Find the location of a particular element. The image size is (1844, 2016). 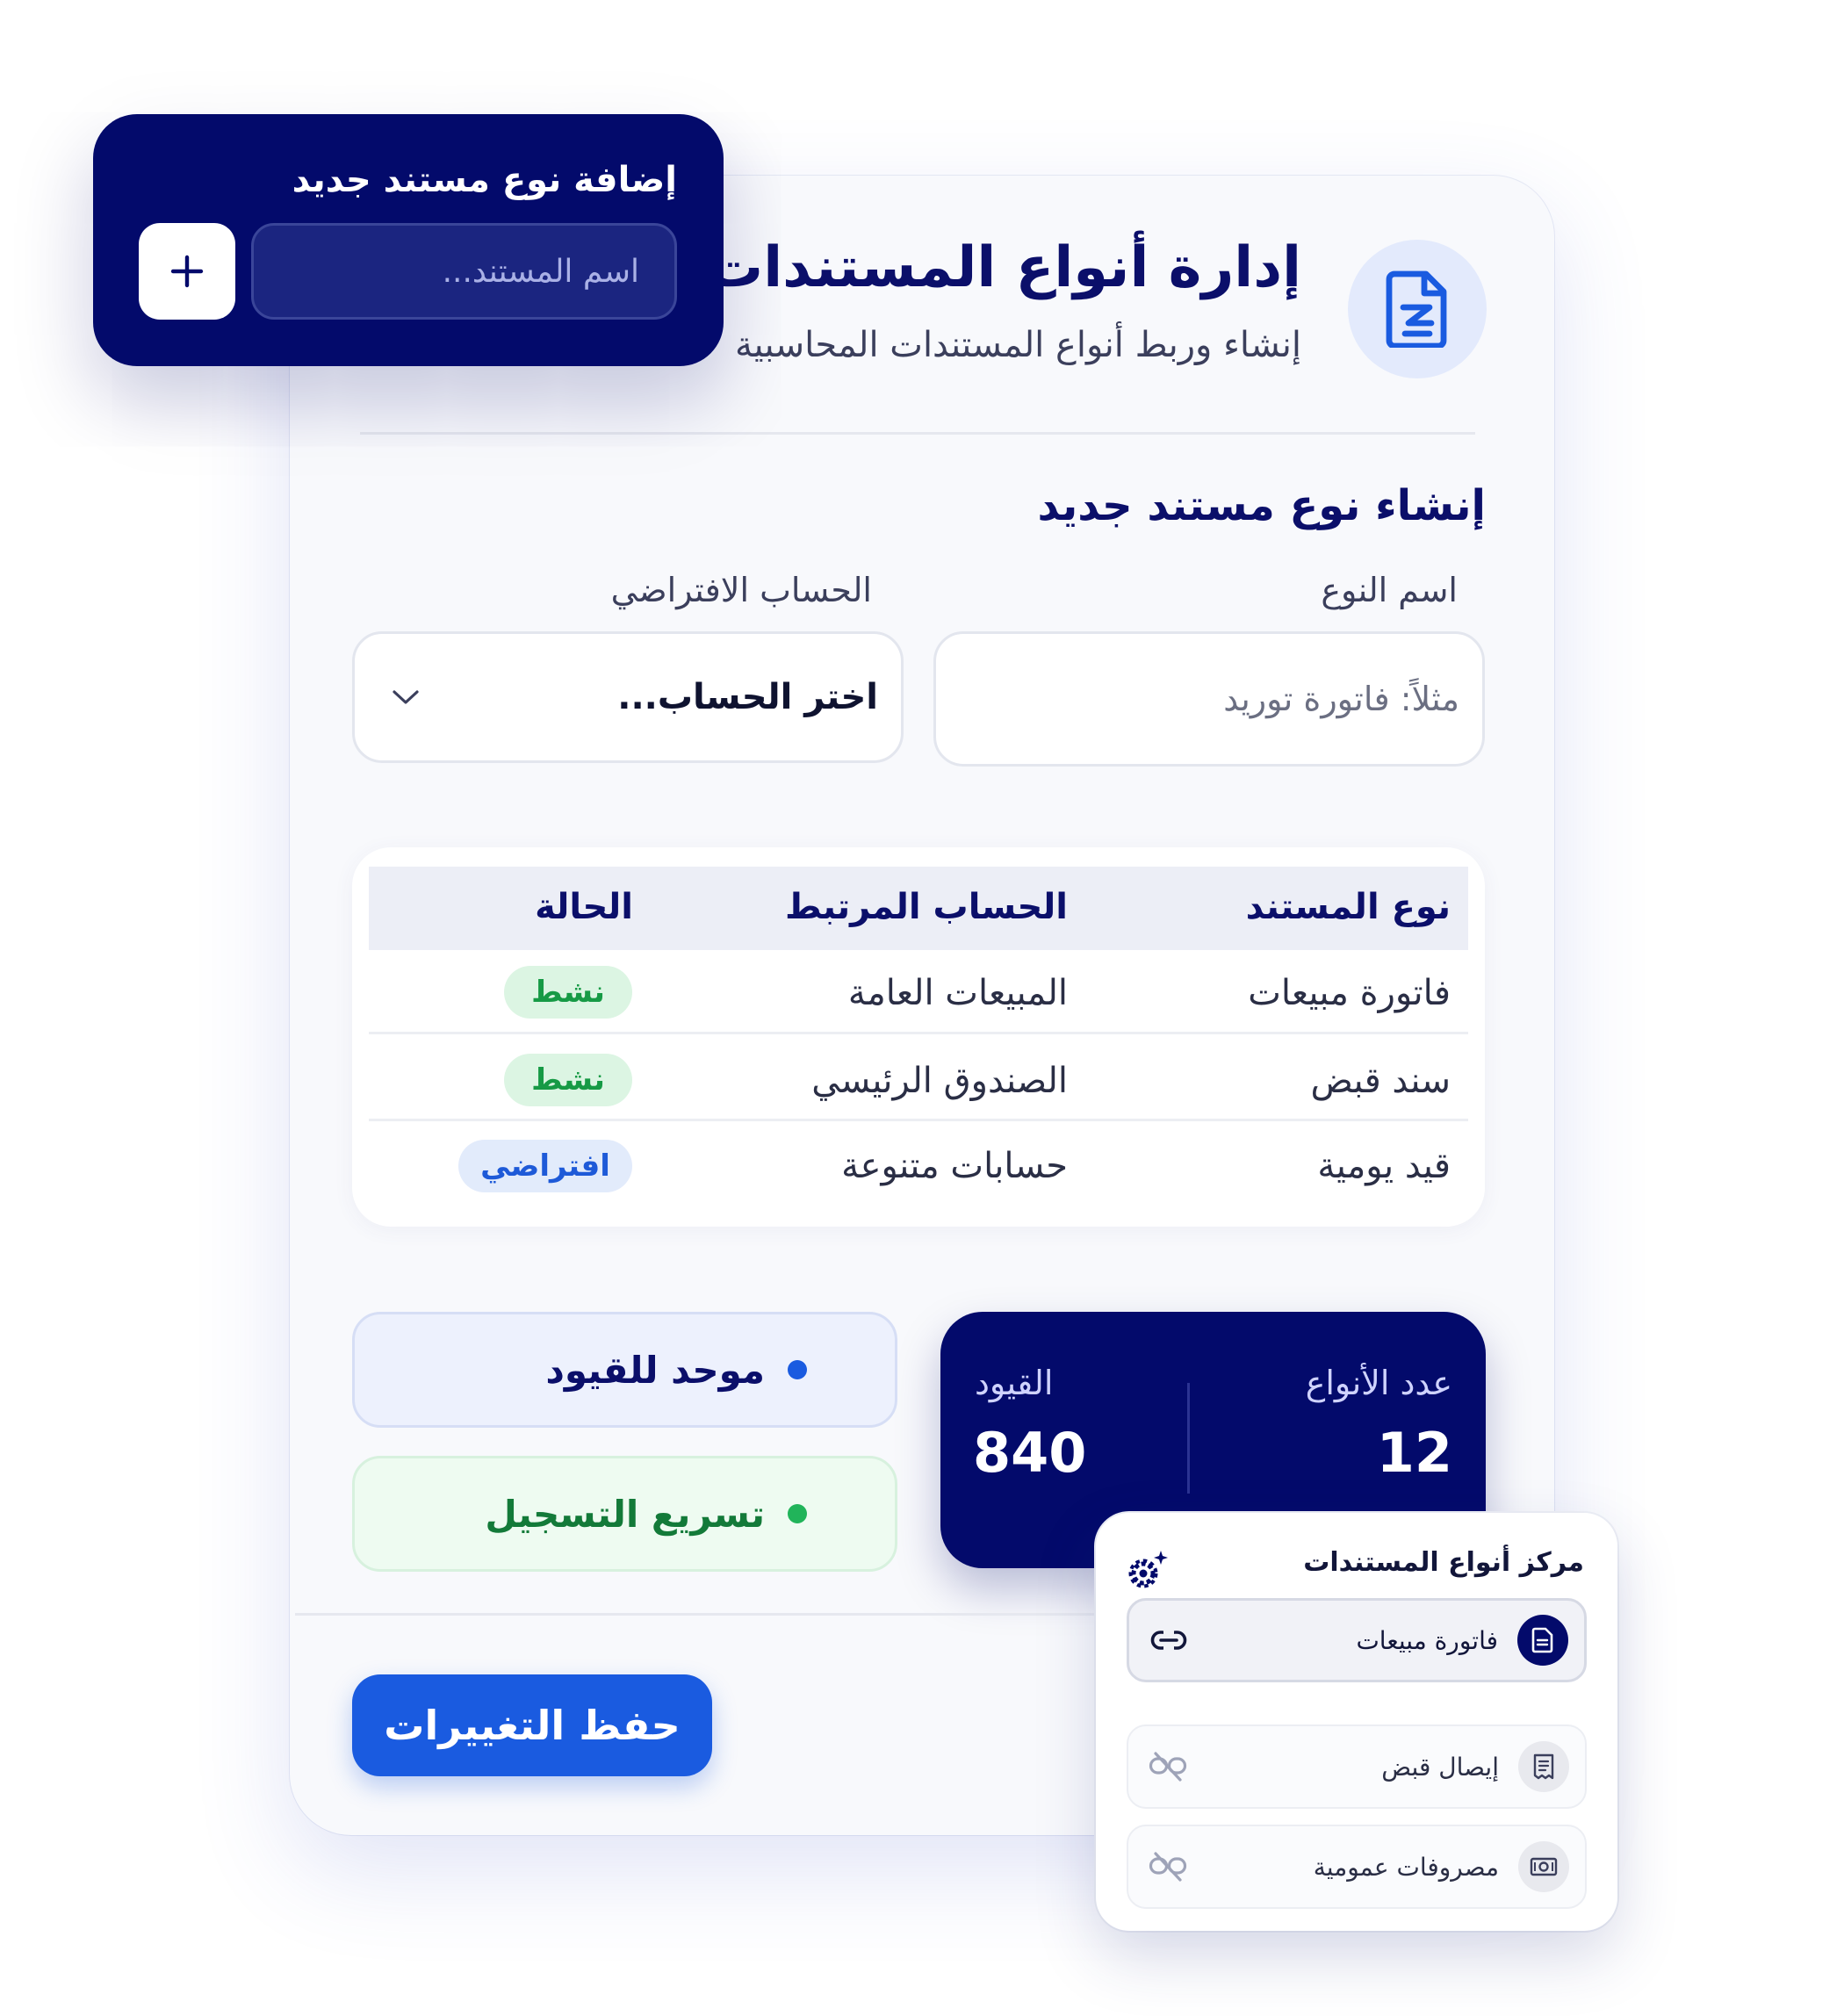

column-header-type: نوع المستند is located at coordinates (1348, 907).